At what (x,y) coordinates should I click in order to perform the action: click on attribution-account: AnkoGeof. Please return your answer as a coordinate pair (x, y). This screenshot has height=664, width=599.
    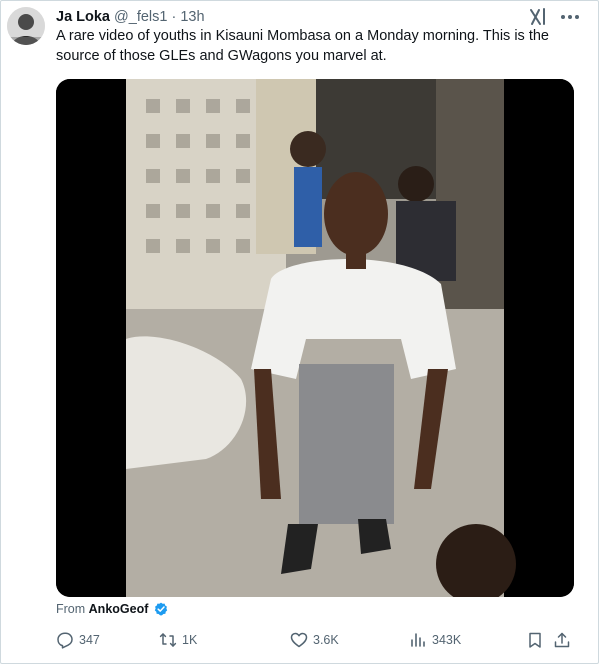
    Looking at the image, I should click on (119, 609).